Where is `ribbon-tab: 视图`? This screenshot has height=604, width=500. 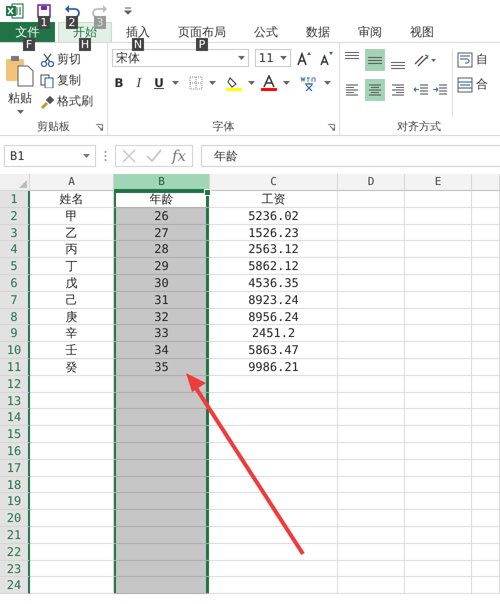
ribbon-tab: 视图 is located at coordinates (422, 32).